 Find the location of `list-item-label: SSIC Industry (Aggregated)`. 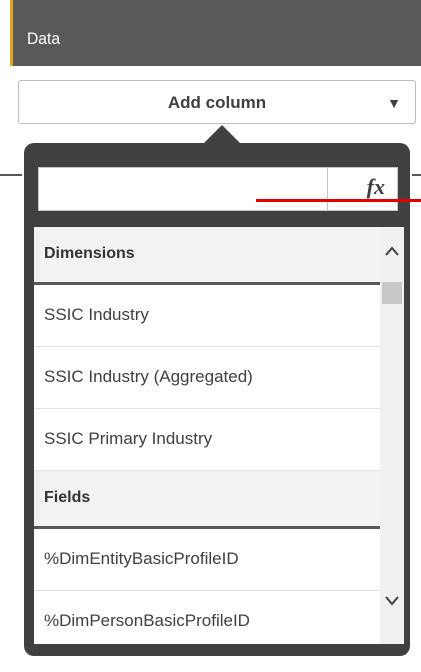

list-item-label: SSIC Industry (Aggregated) is located at coordinates (148, 376).